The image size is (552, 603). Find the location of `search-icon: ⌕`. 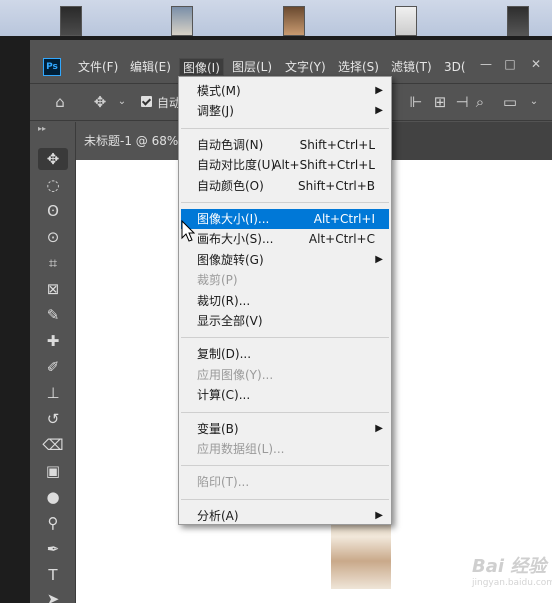

search-icon: ⌕ is located at coordinates (480, 102).